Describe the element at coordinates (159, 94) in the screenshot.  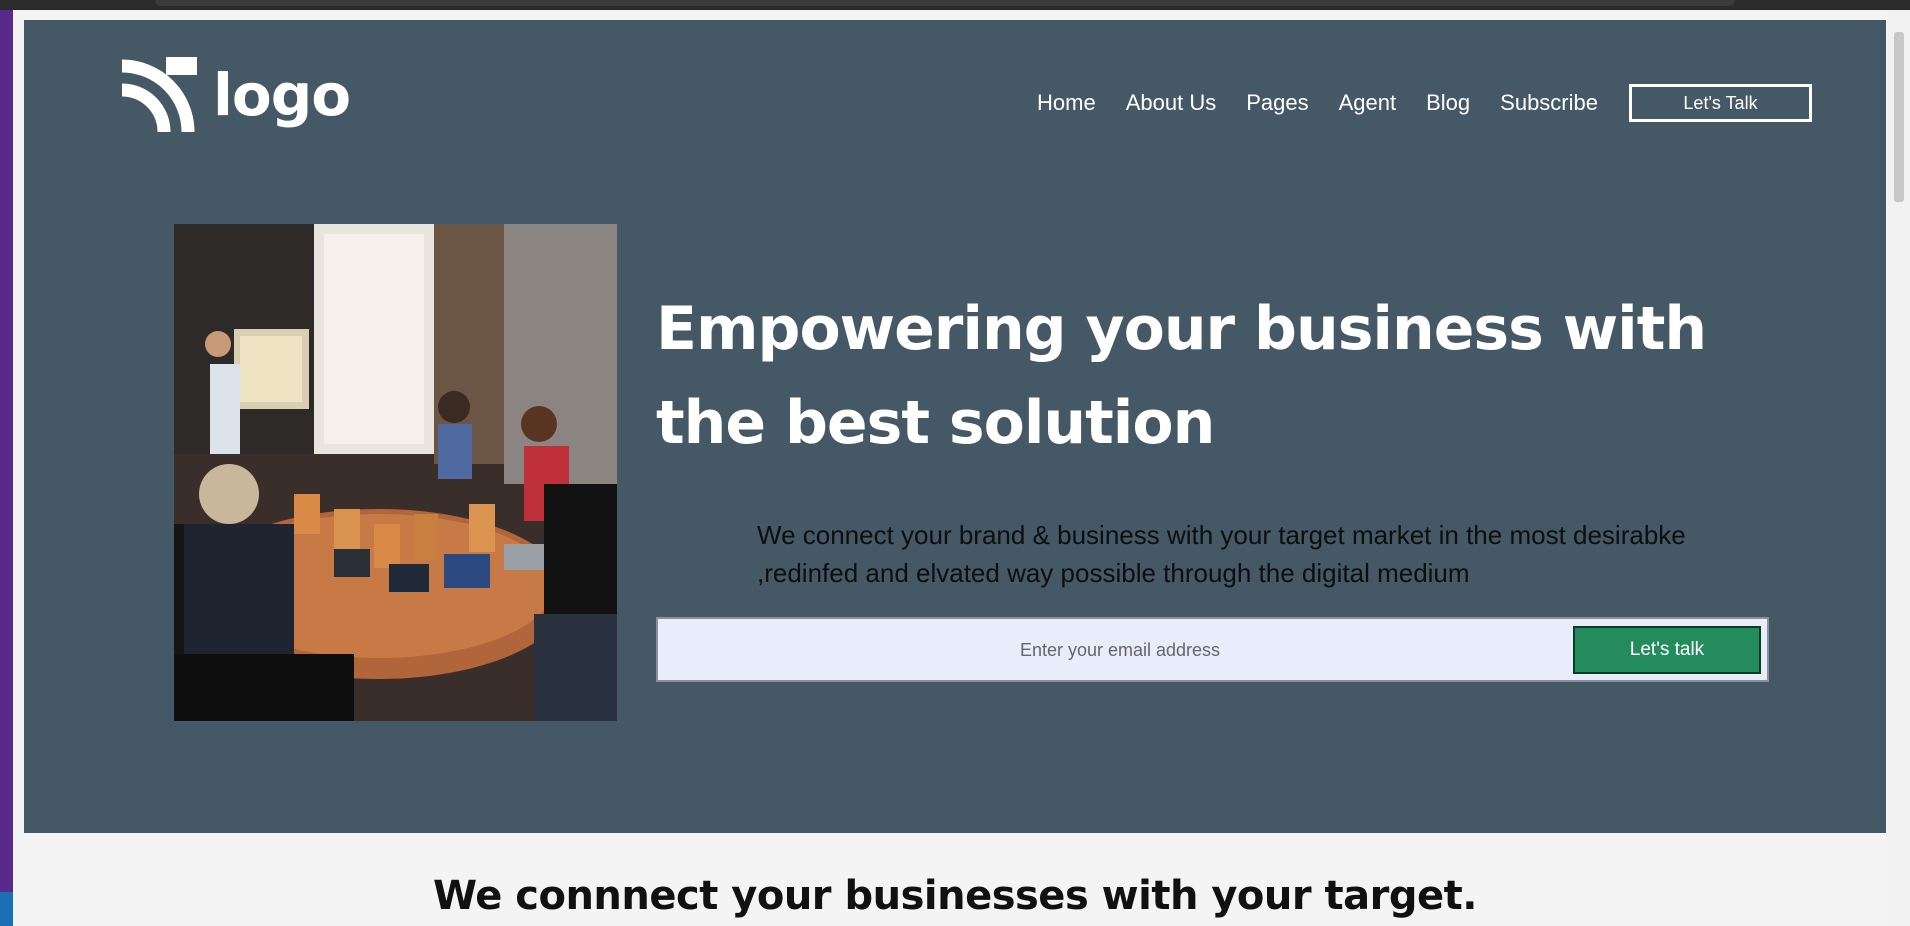
I see `logo-icon` at that location.